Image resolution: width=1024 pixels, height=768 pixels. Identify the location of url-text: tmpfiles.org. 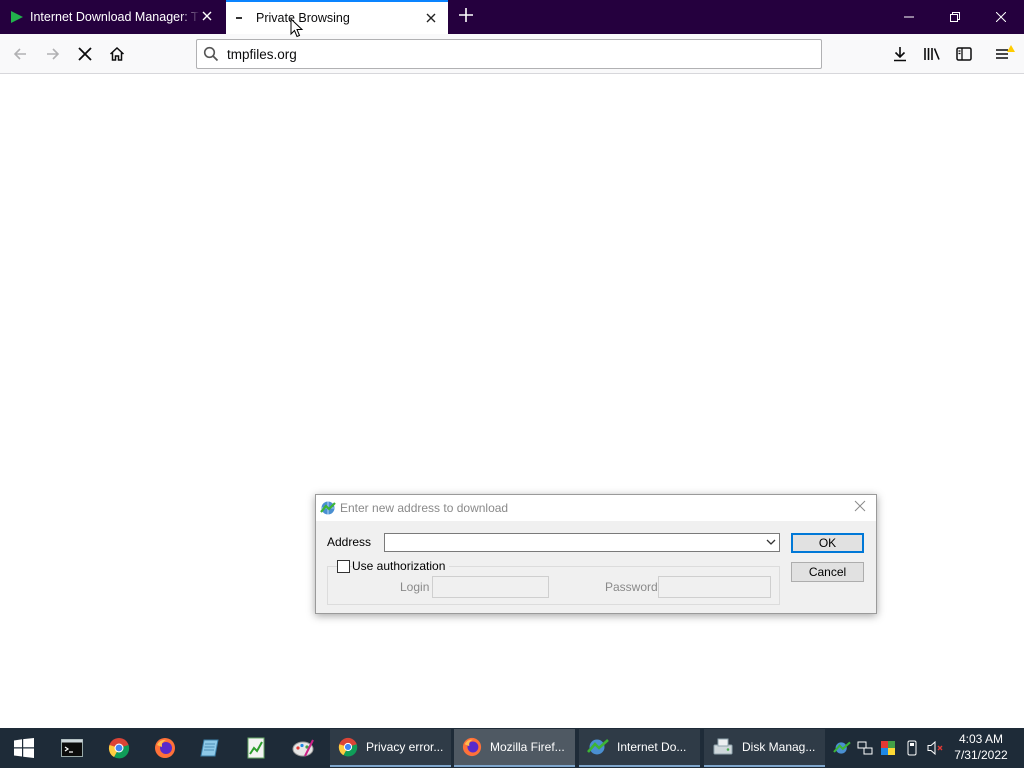
(262, 54).